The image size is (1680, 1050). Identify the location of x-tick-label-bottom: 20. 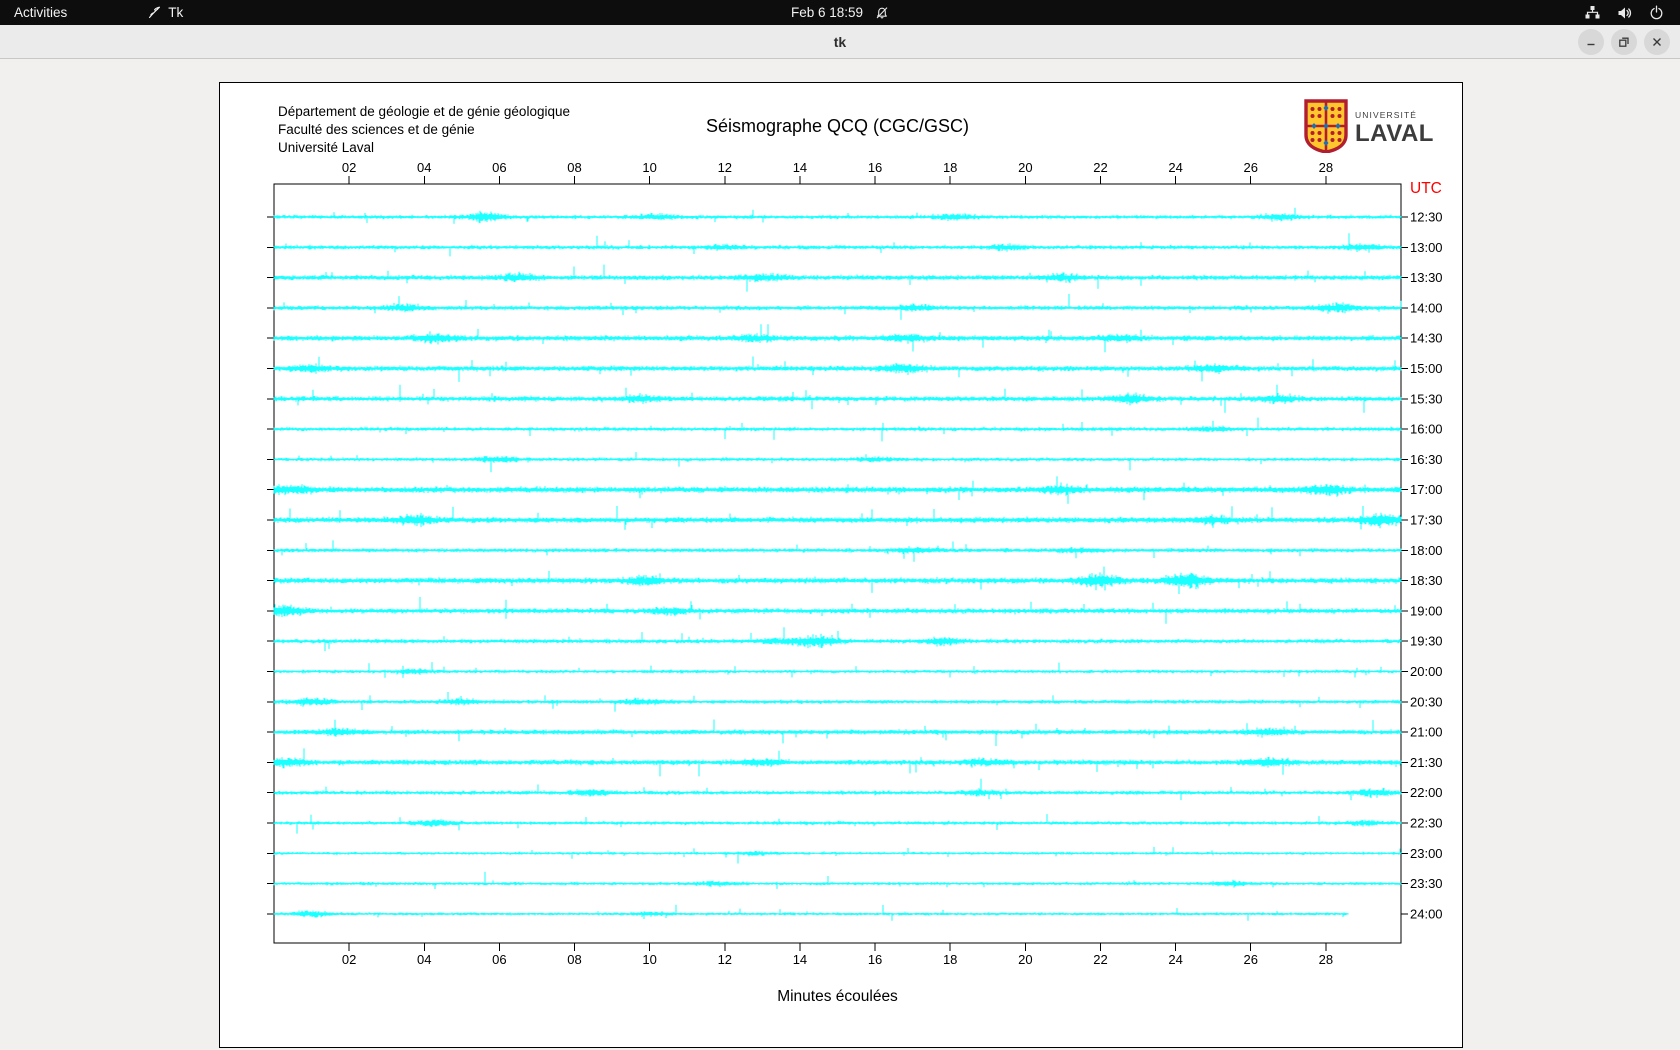
(1025, 959).